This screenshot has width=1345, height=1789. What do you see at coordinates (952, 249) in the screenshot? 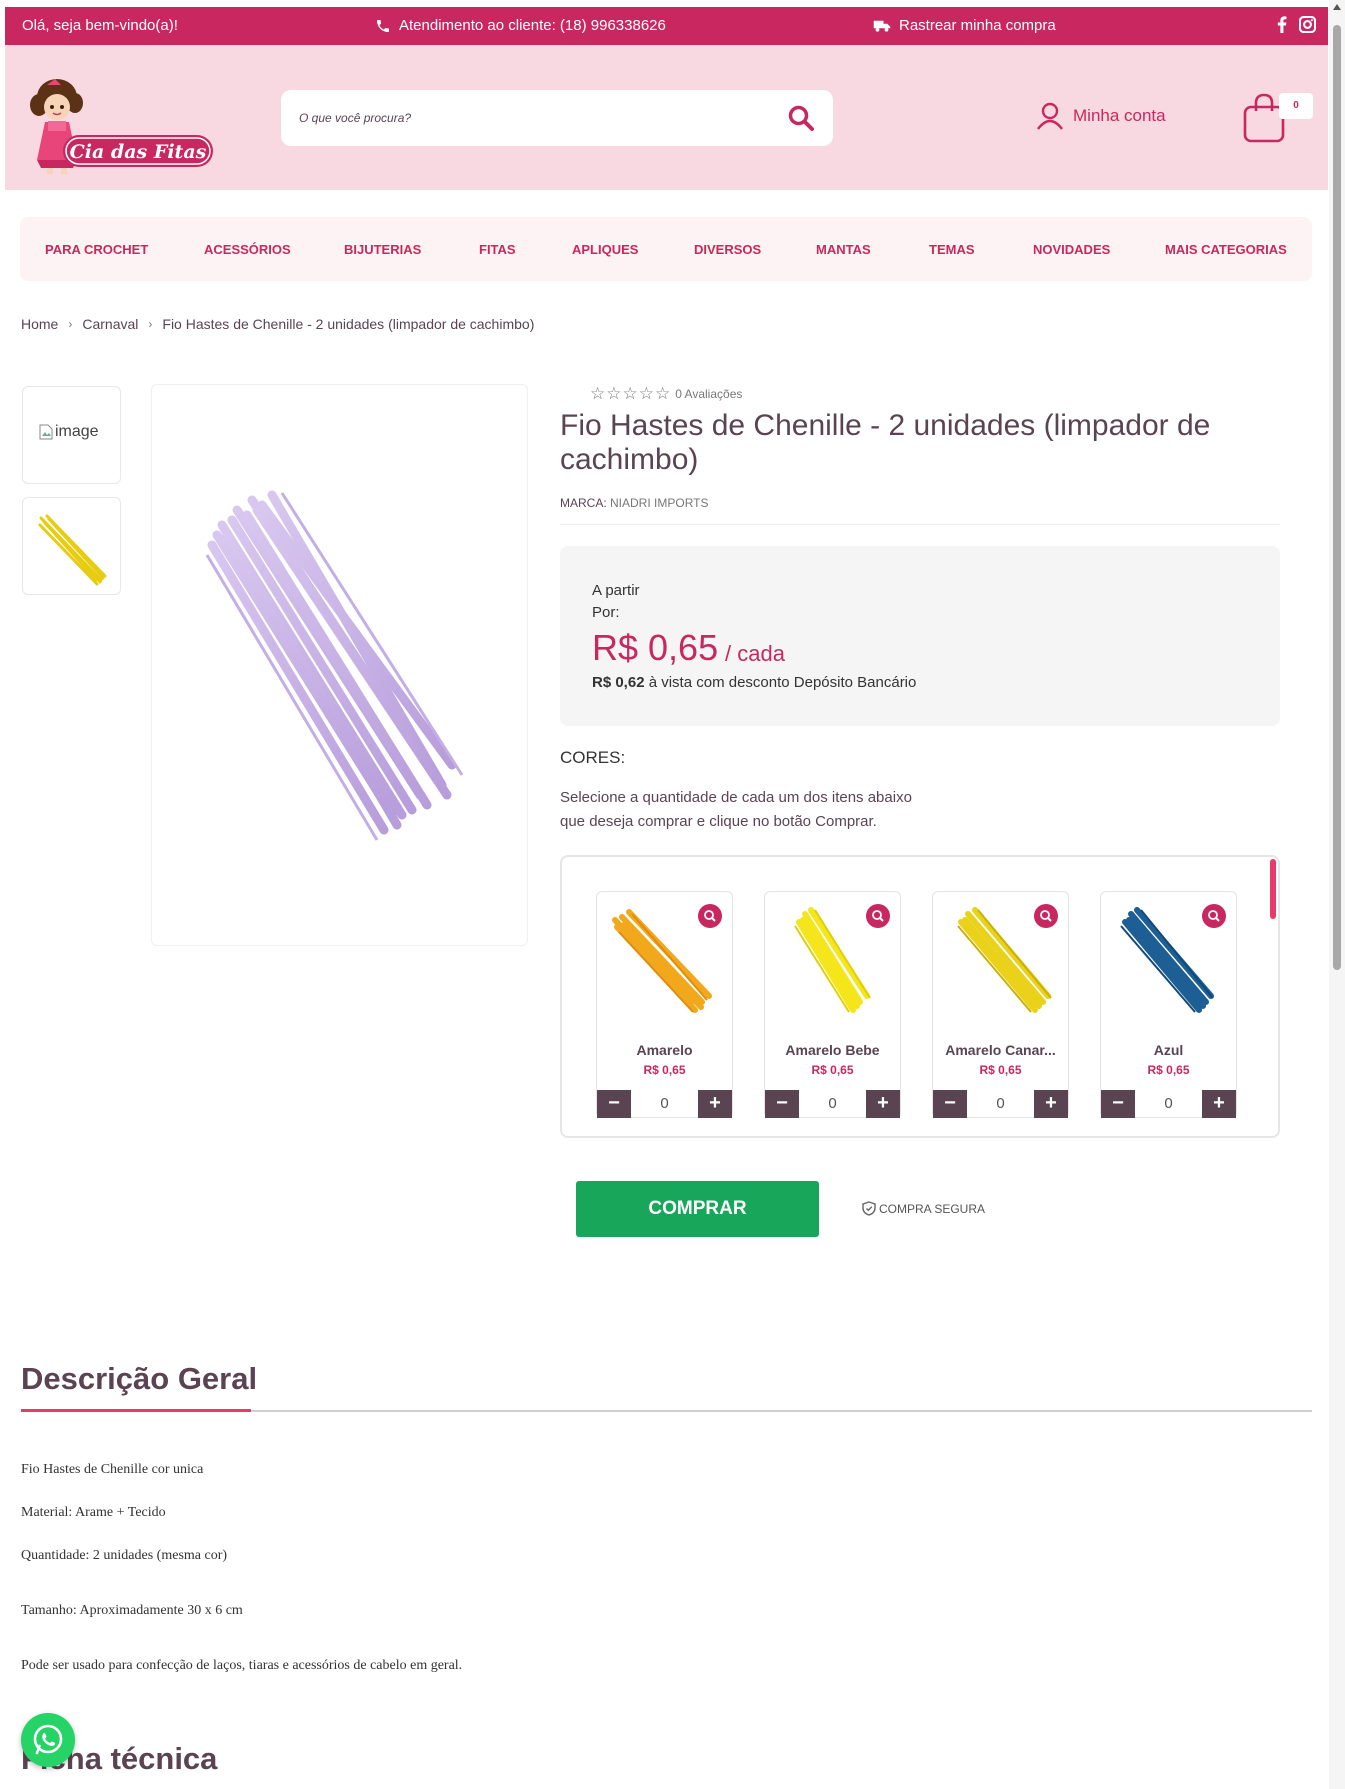
I see `nav-item-temas: TEMAS` at bounding box center [952, 249].